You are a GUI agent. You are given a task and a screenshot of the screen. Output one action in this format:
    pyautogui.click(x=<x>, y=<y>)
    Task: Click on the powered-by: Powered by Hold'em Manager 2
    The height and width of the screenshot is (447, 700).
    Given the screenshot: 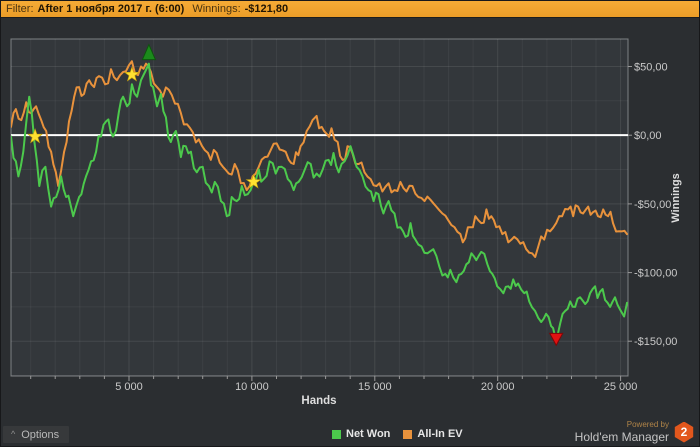 What is the action you would take?
    pyautogui.click(x=634, y=432)
    